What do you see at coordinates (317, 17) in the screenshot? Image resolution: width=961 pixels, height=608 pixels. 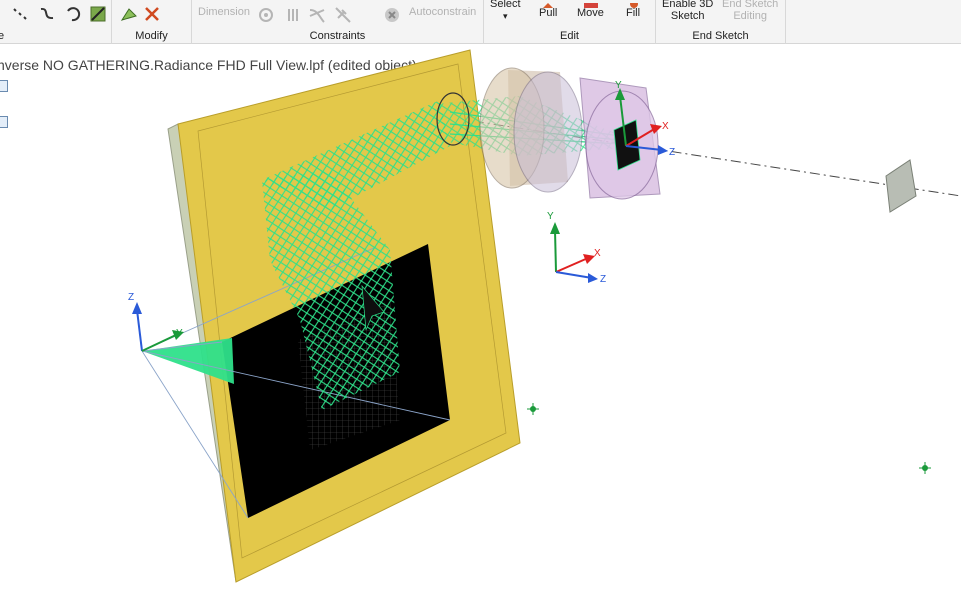 I see `tangent-icon` at bounding box center [317, 17].